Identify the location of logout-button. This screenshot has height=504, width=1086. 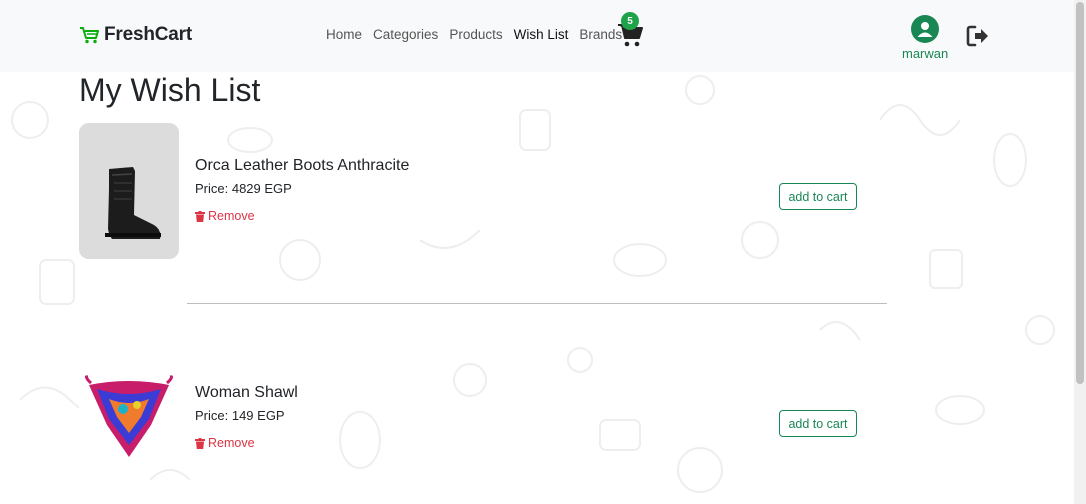
(978, 38).